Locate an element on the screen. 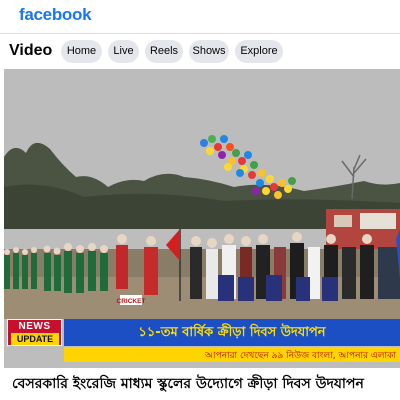 Image resolution: width=400 pixels, height=400 pixels. facebook-logo: facebook is located at coordinates (55, 15).